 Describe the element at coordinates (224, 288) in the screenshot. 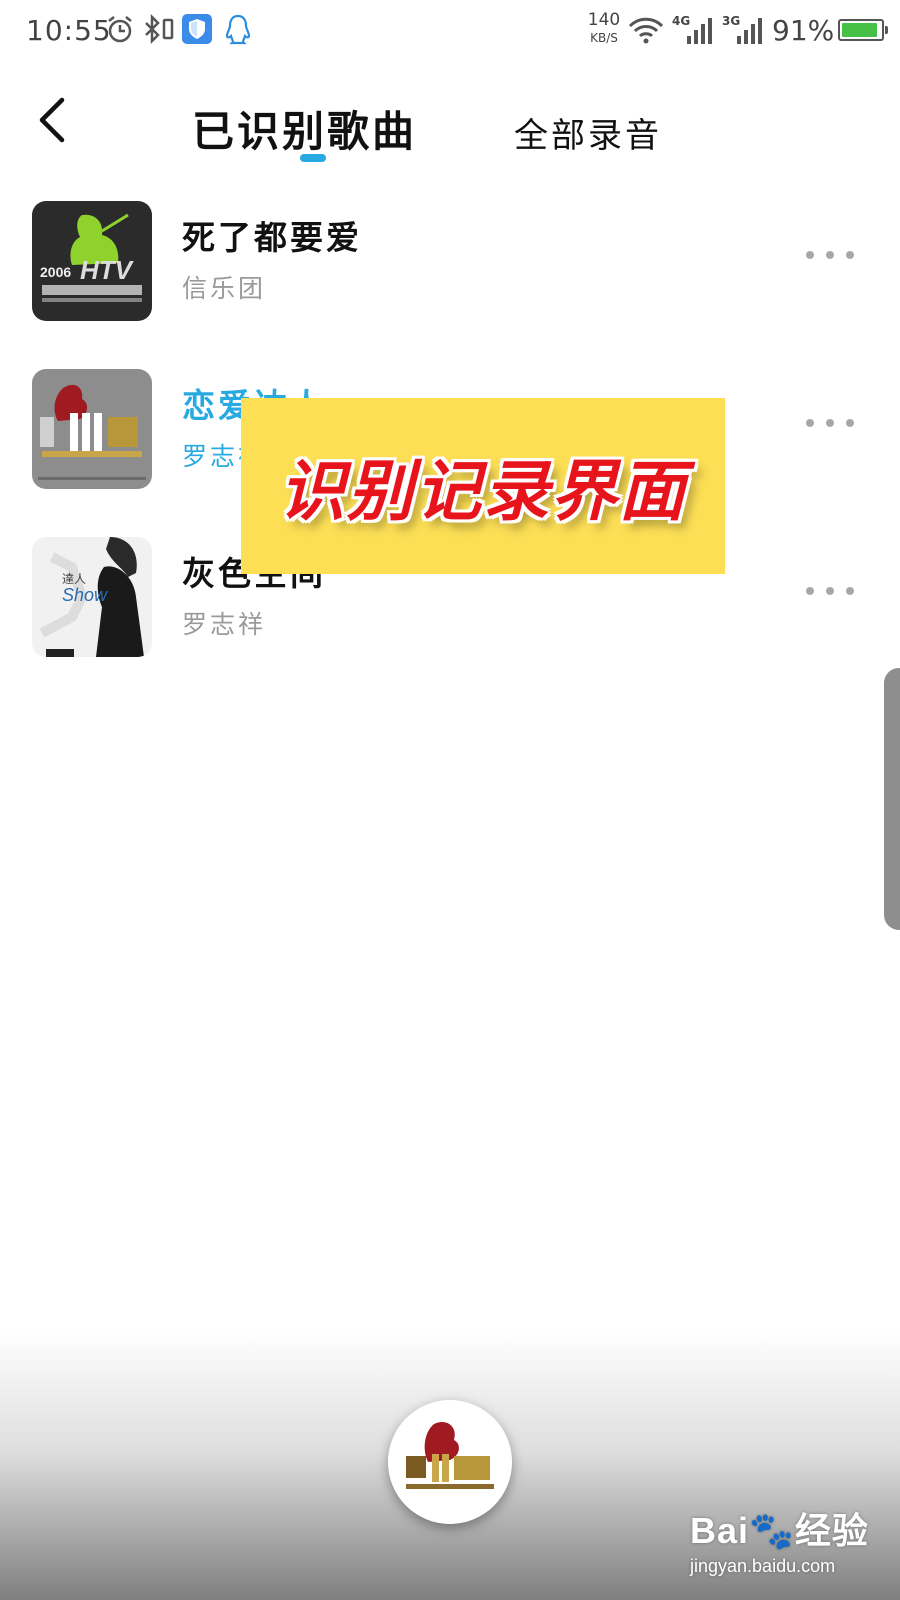

I see `song-artist: 信乐团` at that location.